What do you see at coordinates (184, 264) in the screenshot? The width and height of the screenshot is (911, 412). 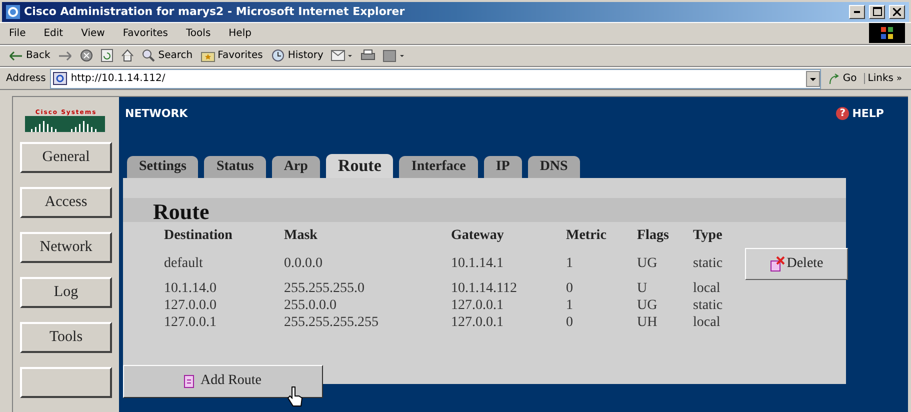 I see `table-cell-text: default` at bounding box center [184, 264].